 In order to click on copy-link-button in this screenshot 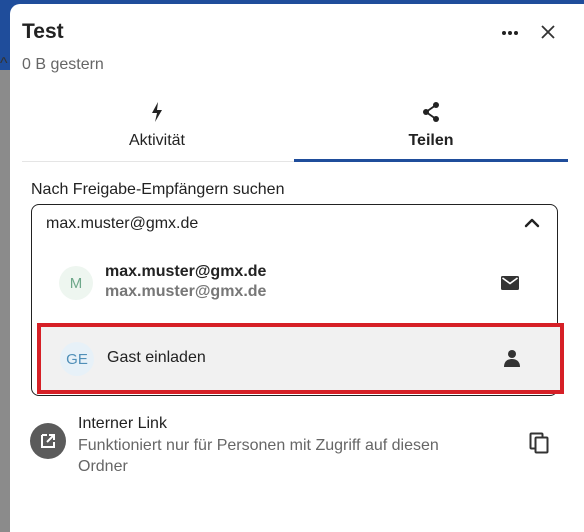, I will do `click(539, 443)`.